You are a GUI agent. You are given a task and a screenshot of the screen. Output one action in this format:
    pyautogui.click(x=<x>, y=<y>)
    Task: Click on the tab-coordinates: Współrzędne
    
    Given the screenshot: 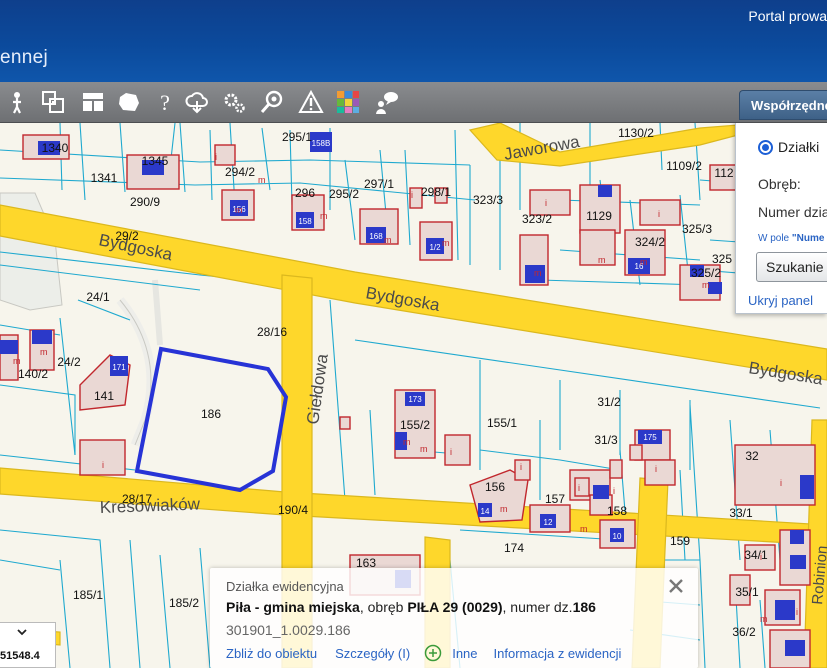 What is the action you would take?
    pyautogui.click(x=783, y=105)
    